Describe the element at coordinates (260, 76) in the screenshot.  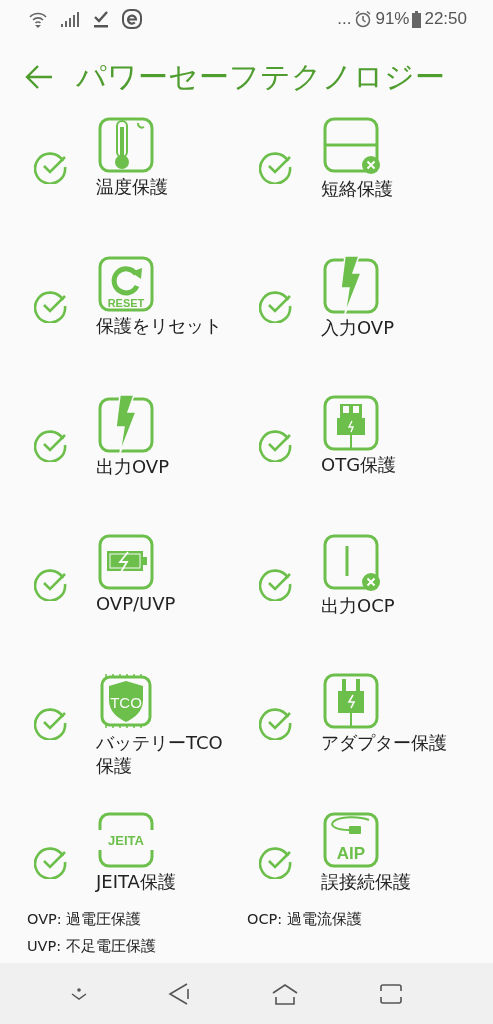
I see `page-title: パワーセーフテクノロジー` at that location.